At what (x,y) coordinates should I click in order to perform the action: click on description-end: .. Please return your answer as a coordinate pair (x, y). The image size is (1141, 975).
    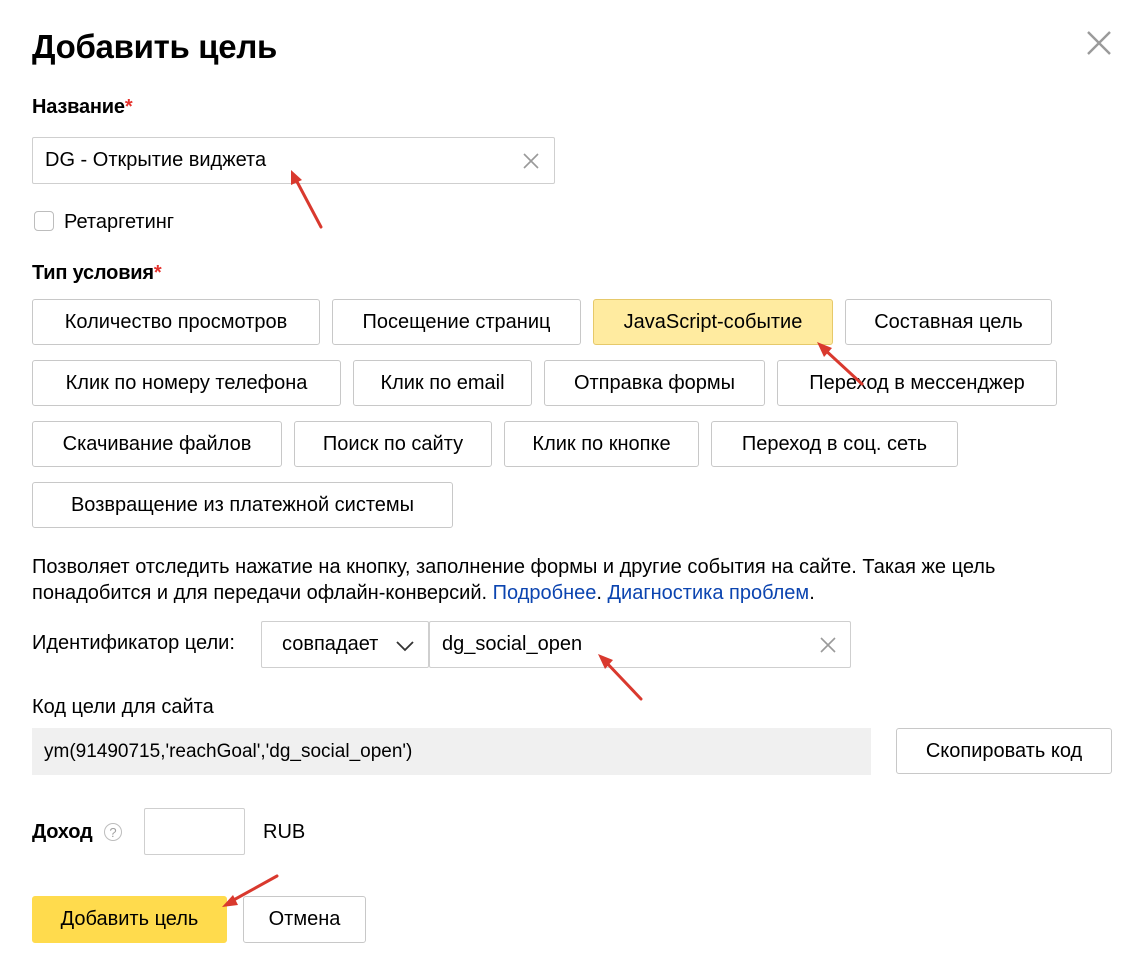
    Looking at the image, I should click on (812, 593).